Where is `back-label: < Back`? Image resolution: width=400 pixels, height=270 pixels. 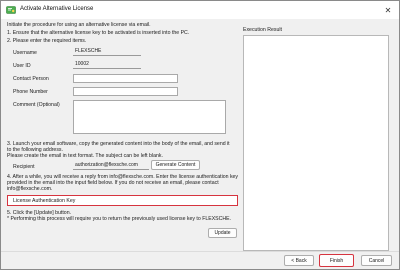
back-label: < Back is located at coordinates (299, 260).